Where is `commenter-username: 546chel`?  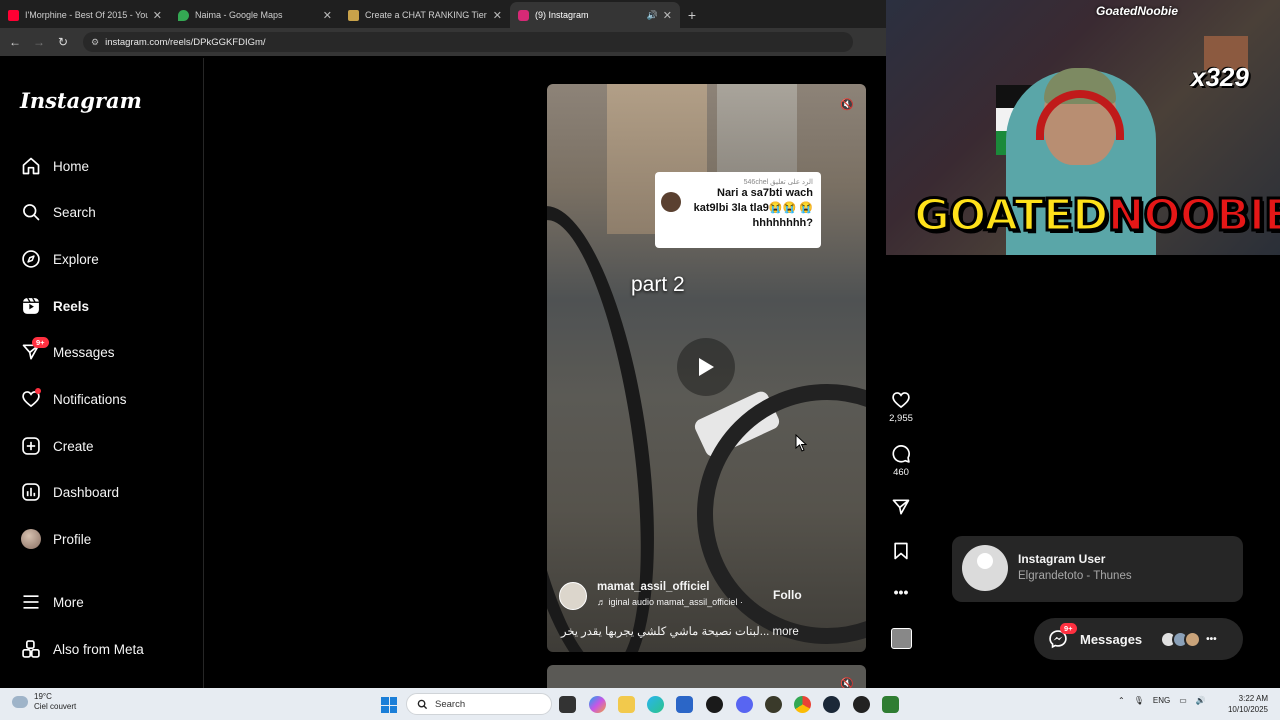
commenter-username: 546chel is located at coordinates (756, 182).